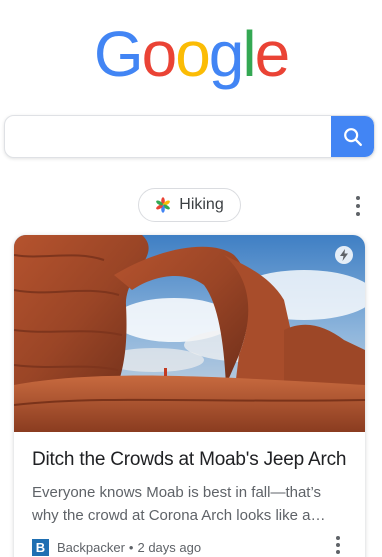 This screenshot has height=557, width=382. I want to click on search-input, so click(172, 136).